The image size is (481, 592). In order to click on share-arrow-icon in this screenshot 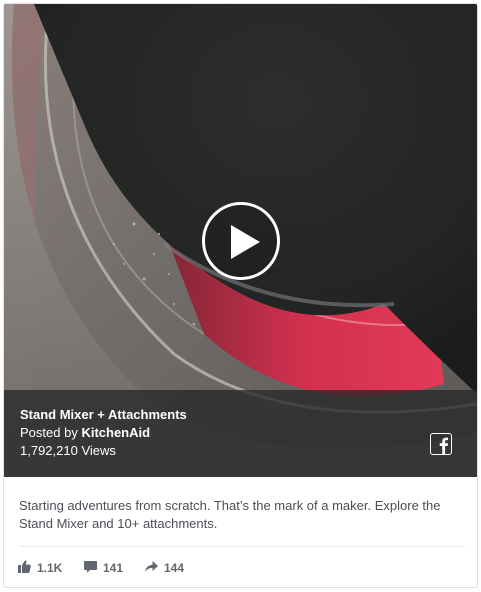, I will do `click(151, 566)`.